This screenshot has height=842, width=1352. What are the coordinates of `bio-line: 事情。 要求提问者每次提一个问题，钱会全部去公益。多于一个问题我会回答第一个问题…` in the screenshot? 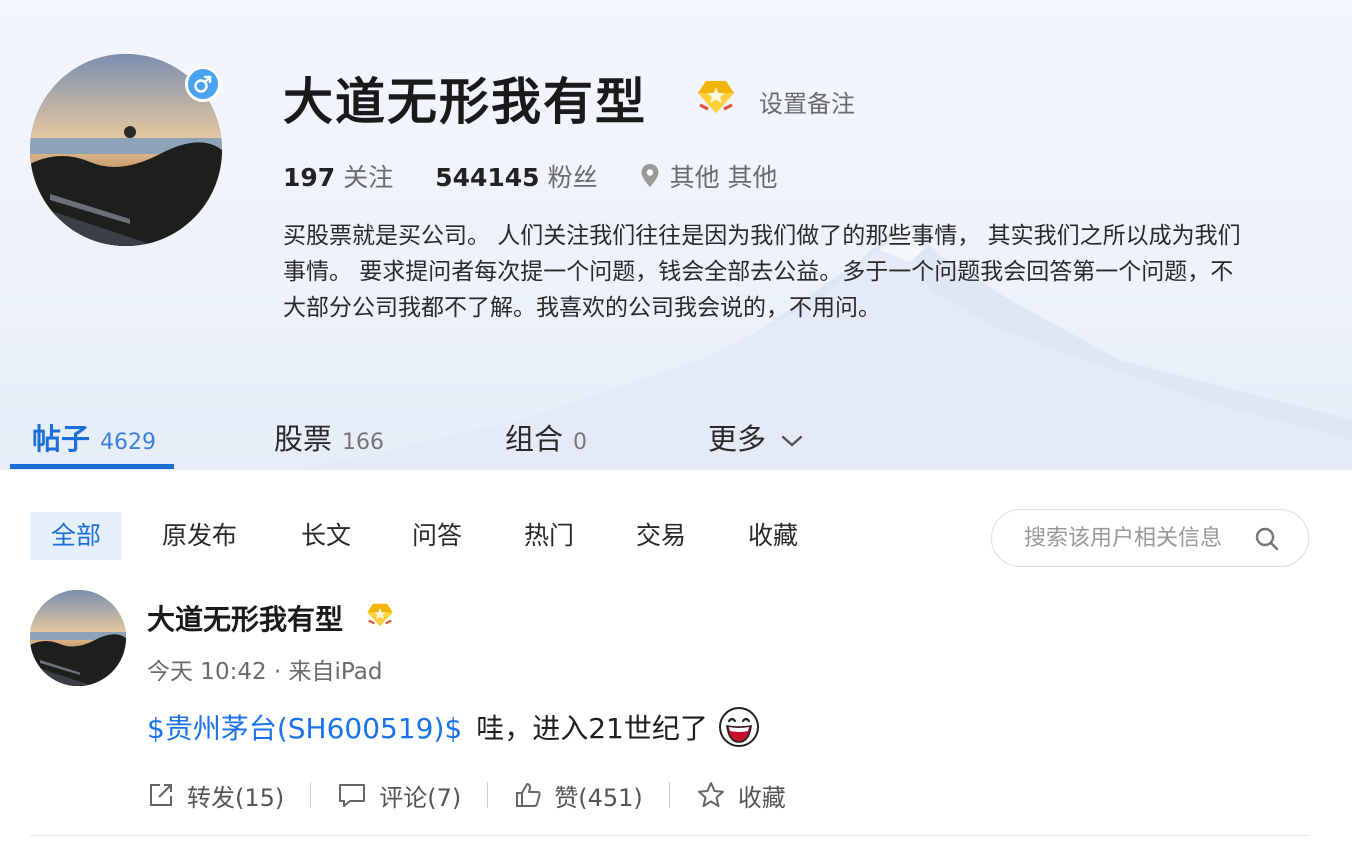 It's located at (758, 272).